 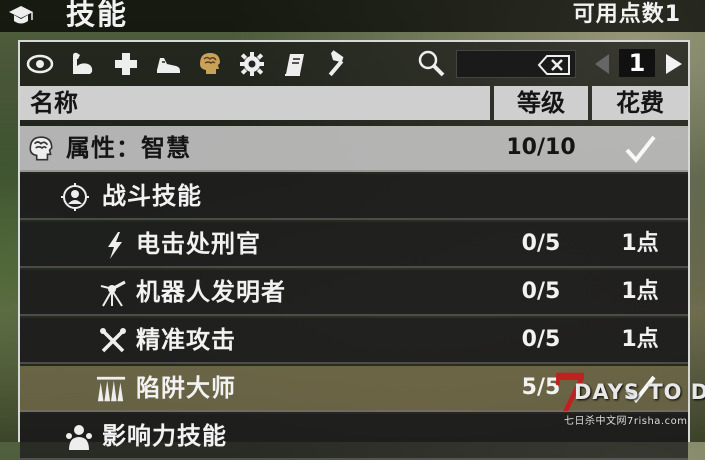 I want to click on logo-brand: DAYS TO DIE, so click(x=639, y=392).